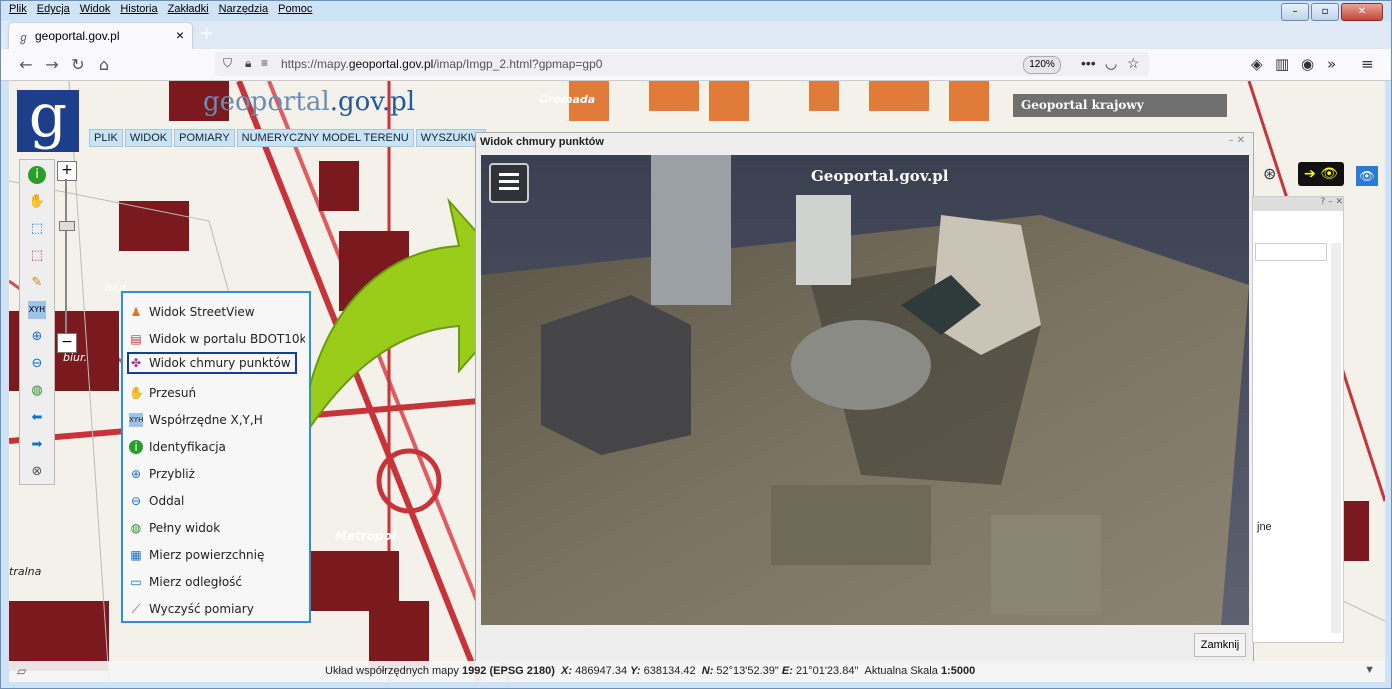  Describe the element at coordinates (180, 35) in the screenshot. I see `close-tab-icon: ×` at that location.